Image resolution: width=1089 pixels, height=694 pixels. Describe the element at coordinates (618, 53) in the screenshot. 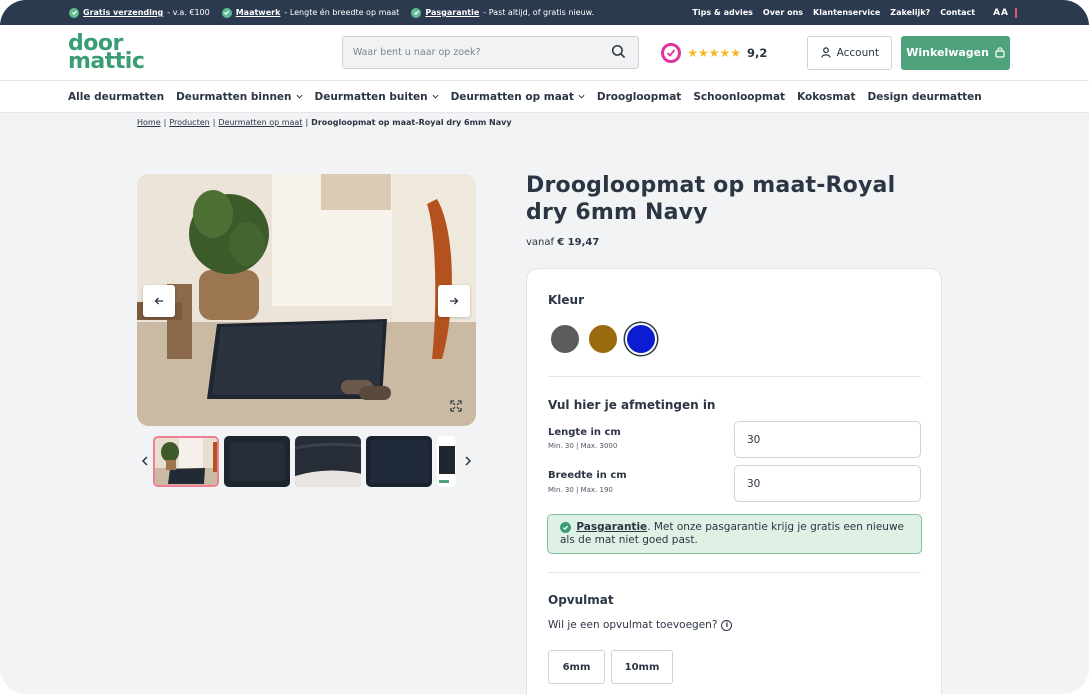

I see `search-icon` at that location.